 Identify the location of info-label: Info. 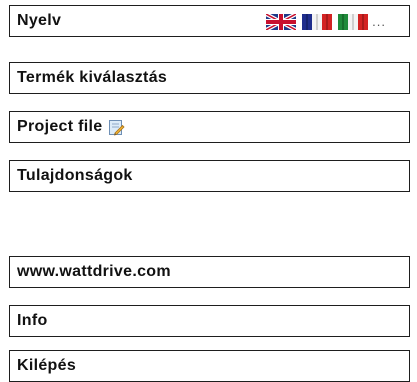
(32, 320).